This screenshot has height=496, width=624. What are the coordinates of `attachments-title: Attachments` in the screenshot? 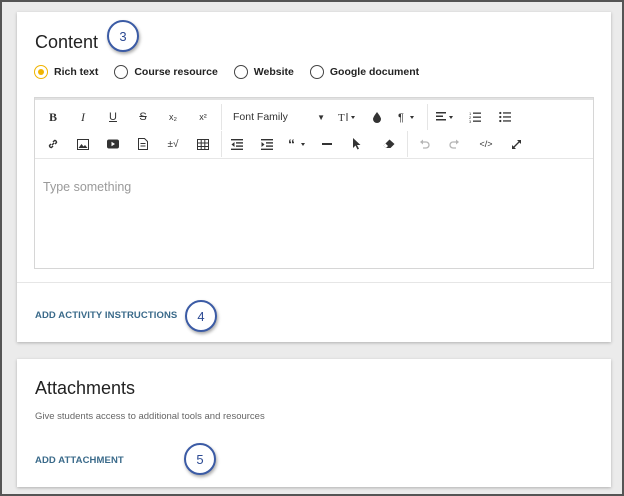 It's located at (85, 388).